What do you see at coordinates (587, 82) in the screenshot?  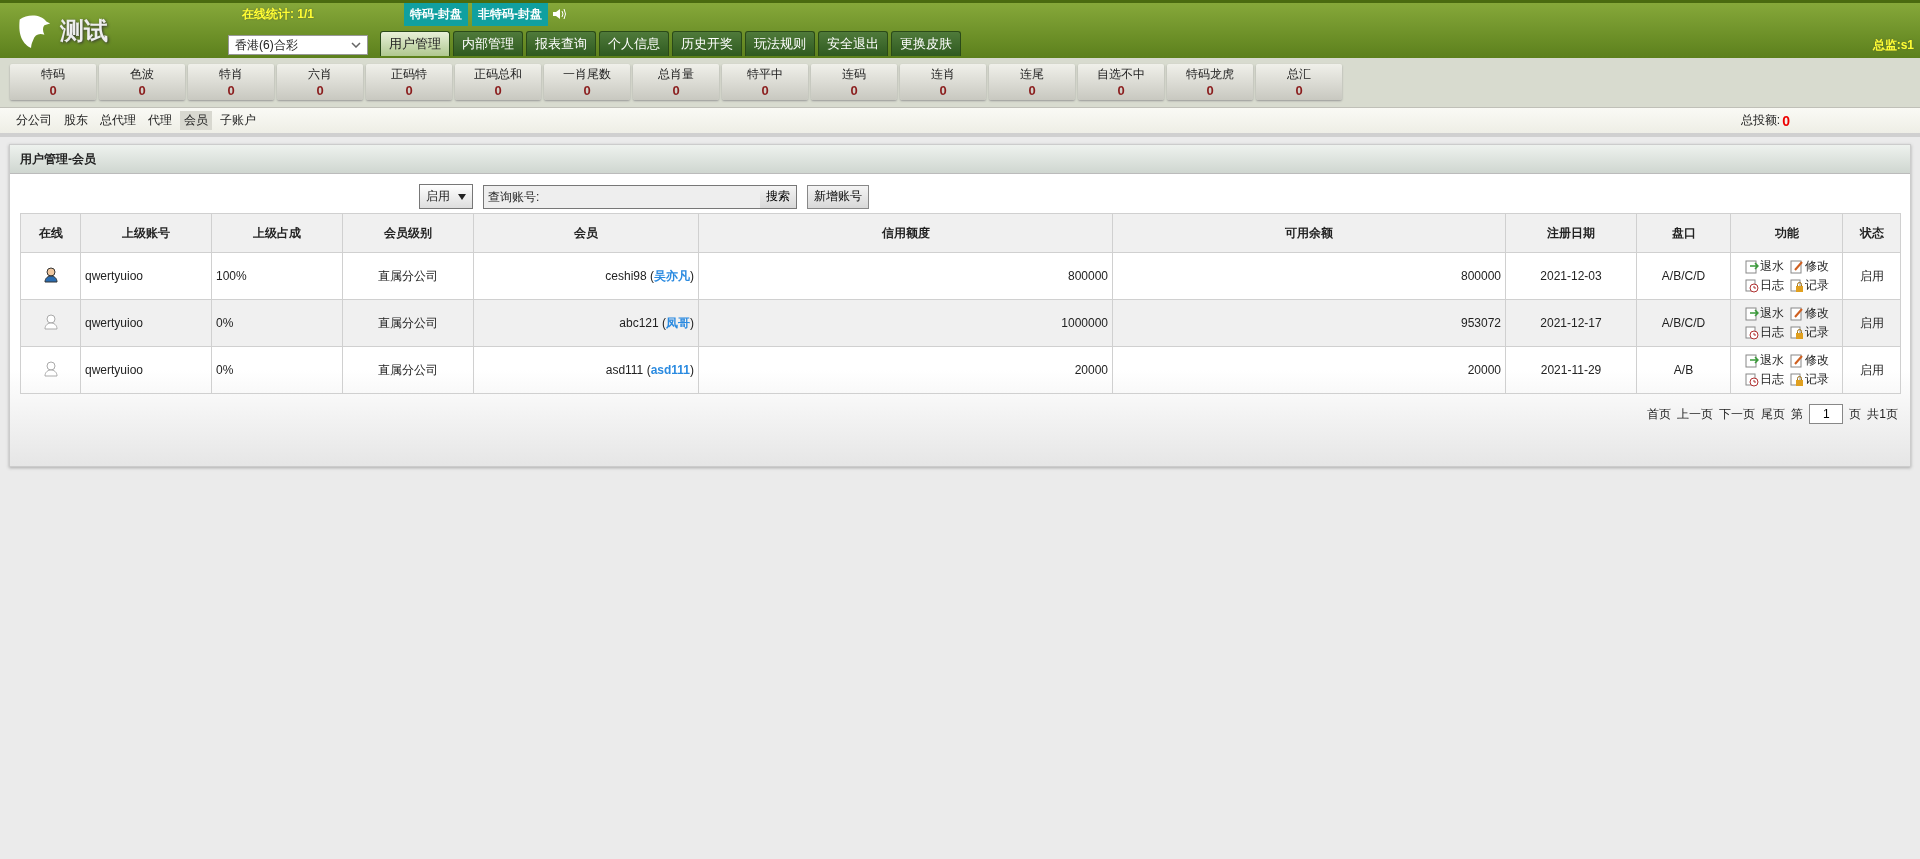 I see `stat-button: 一肖尾数 0` at bounding box center [587, 82].